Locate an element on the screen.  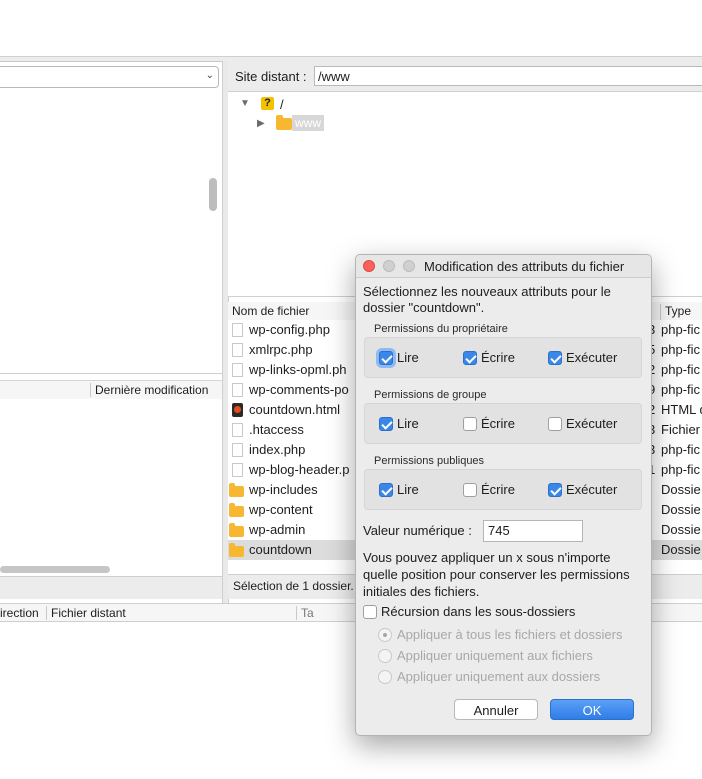
col-direction: irection is located at coordinates (19, 613).